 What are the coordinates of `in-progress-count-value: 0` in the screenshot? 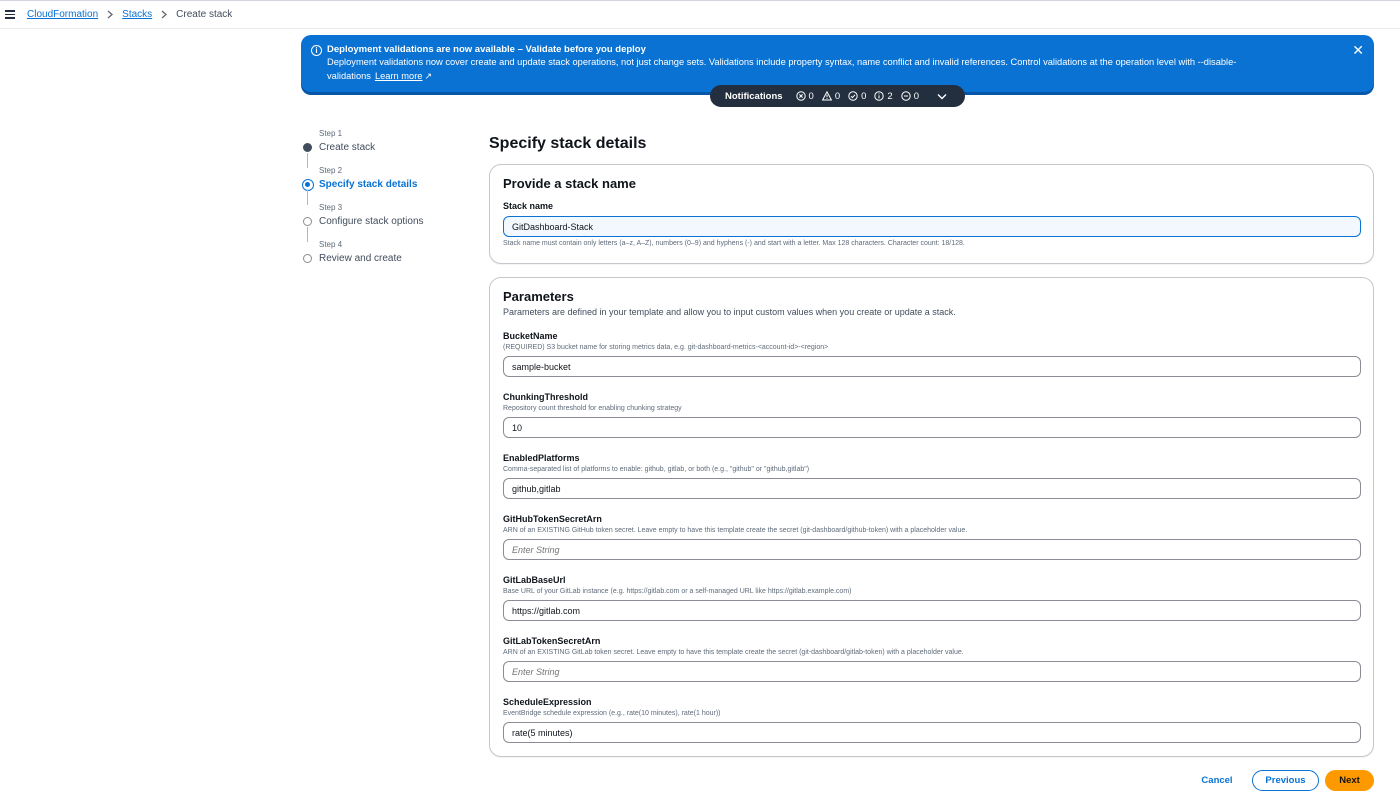 It's located at (916, 96).